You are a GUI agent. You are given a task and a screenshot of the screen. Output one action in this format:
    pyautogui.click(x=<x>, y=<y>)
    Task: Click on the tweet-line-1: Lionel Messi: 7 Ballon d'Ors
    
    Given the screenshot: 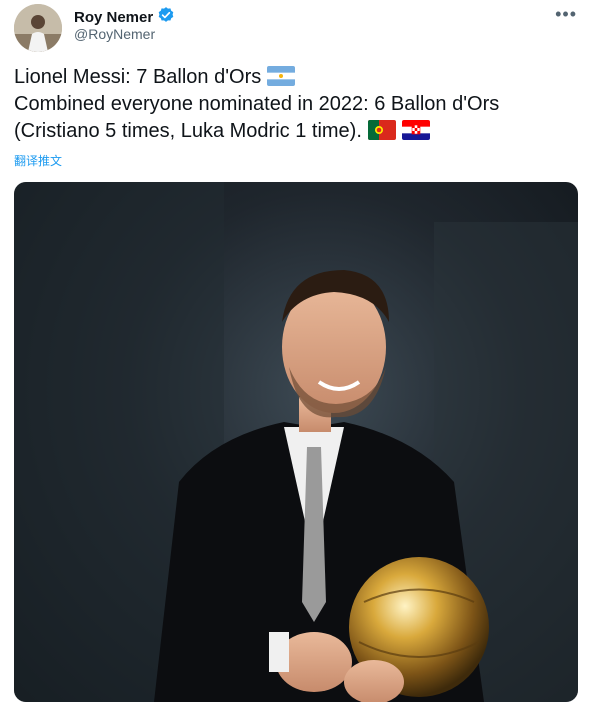 What is the action you would take?
    pyautogui.click(x=138, y=77)
    